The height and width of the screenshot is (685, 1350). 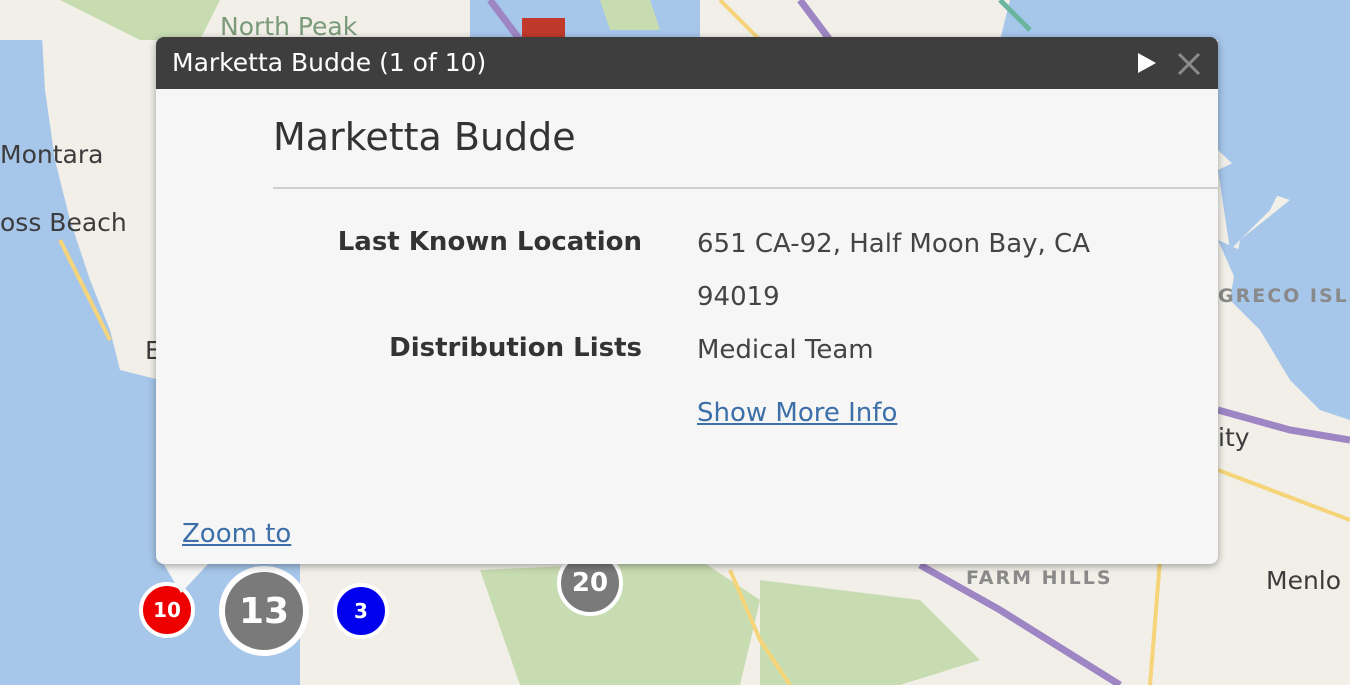 I want to click on place-label-montara: Montara, so click(x=52, y=154).